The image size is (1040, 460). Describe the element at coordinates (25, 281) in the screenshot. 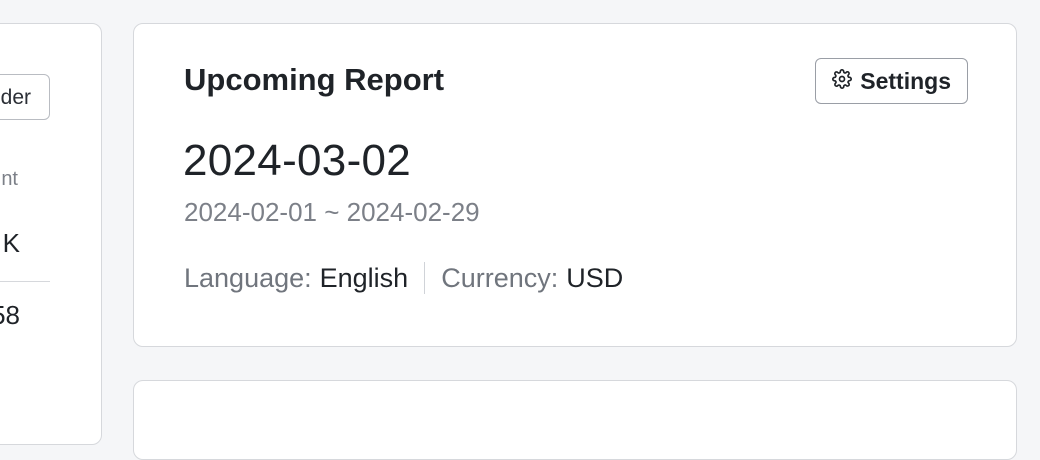

I see `side-card-divider` at that location.